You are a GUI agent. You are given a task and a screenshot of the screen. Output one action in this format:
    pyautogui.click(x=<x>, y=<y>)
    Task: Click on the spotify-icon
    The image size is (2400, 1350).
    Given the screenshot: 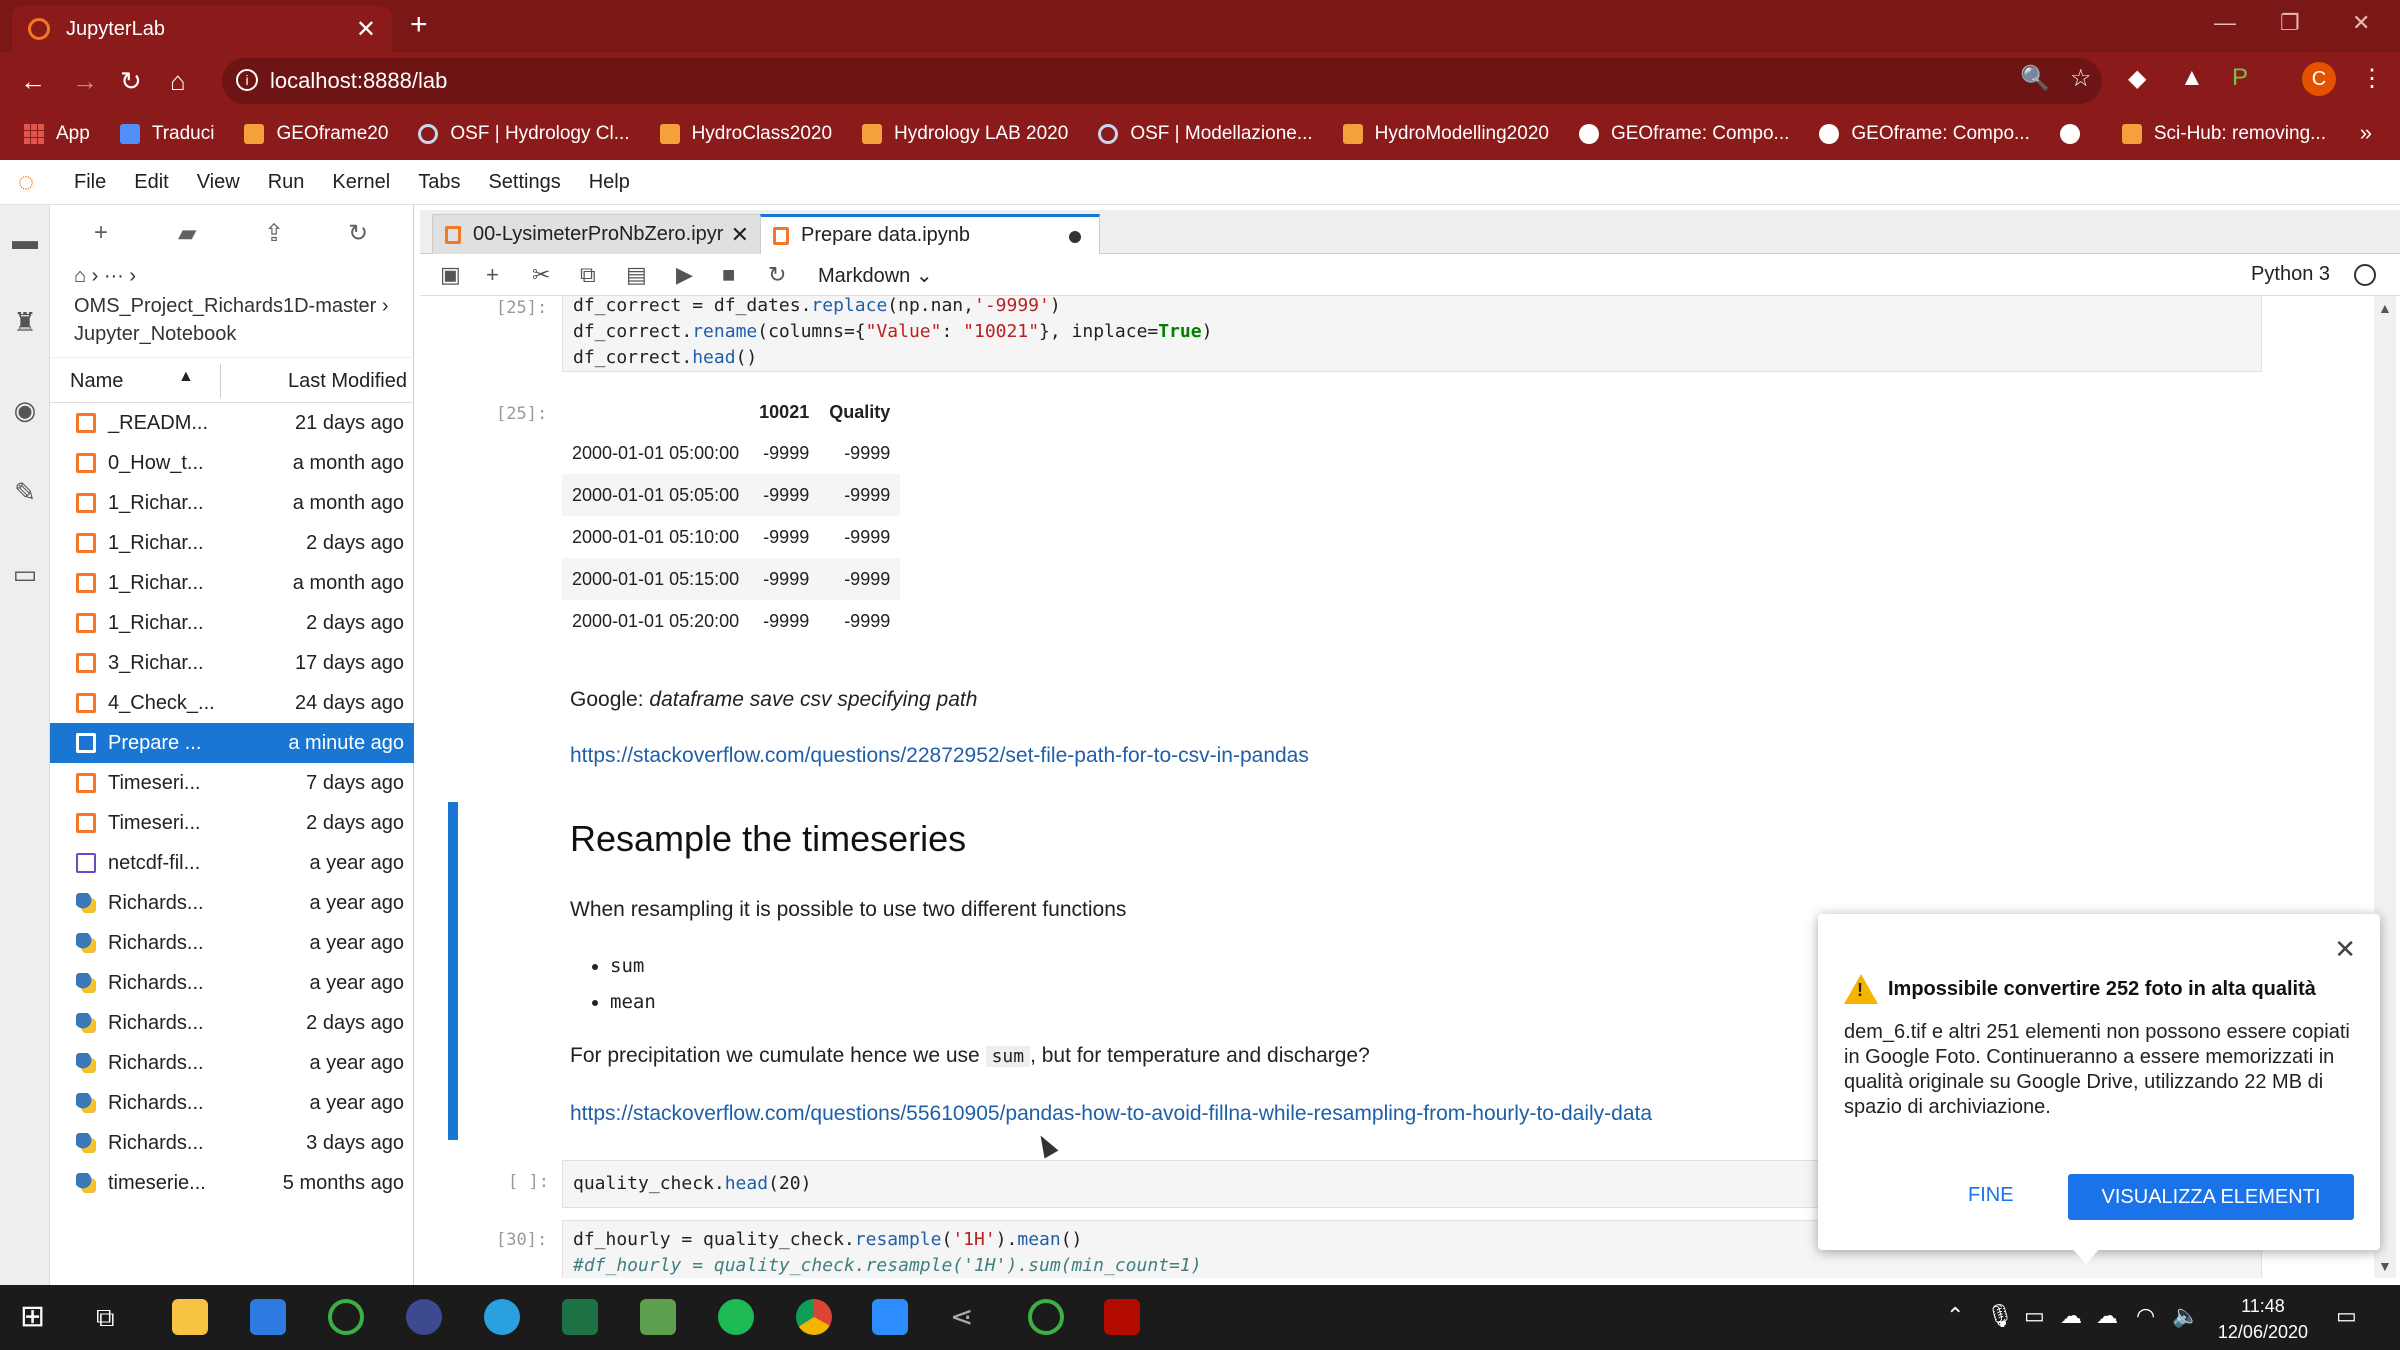 What is the action you would take?
    pyautogui.click(x=736, y=1317)
    